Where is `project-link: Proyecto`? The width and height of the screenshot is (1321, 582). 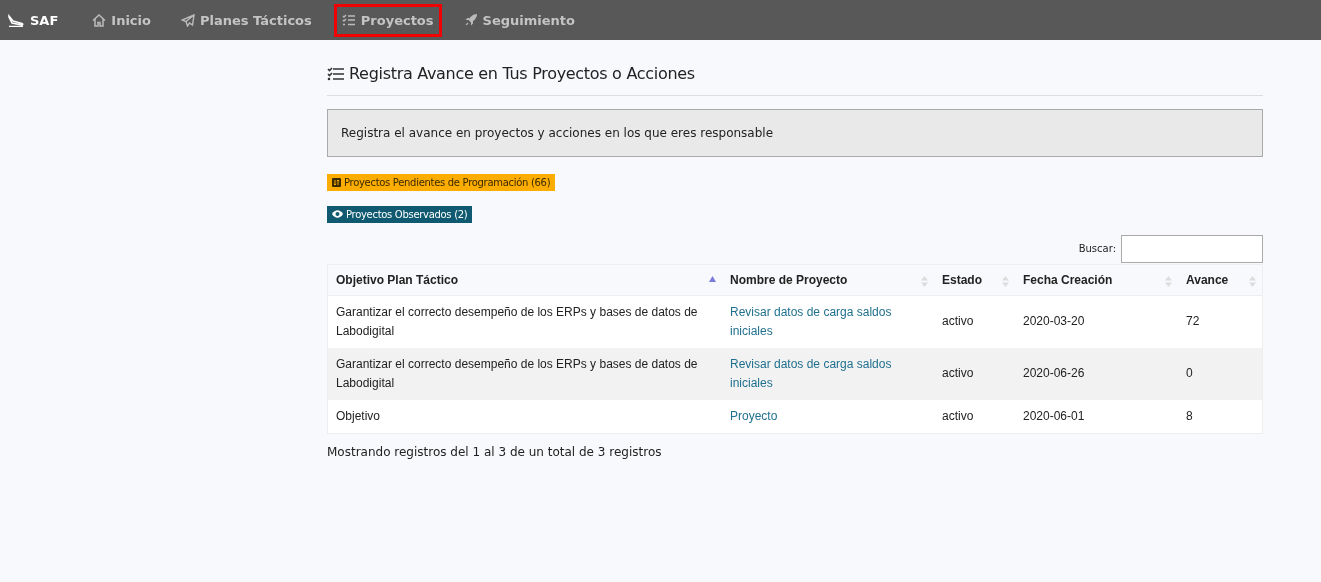
project-link: Proyecto is located at coordinates (754, 416).